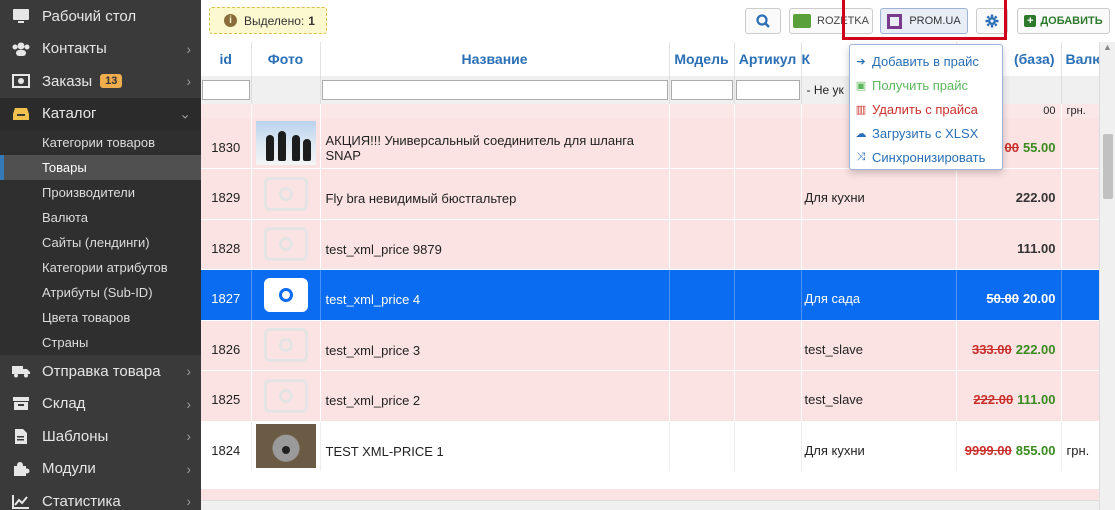  What do you see at coordinates (100, 113) in the screenshot?
I see `sidebar-item-catalog: Каталог ⌄` at bounding box center [100, 113].